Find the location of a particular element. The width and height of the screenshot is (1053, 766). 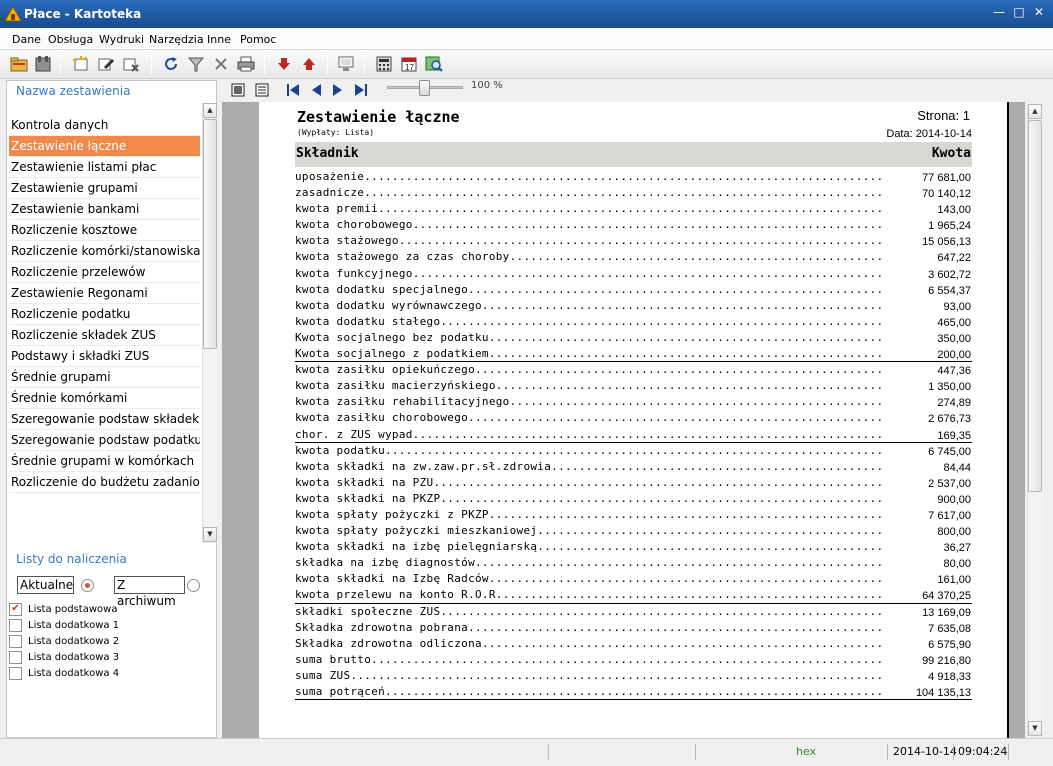

status-mode: hex is located at coordinates (806, 751).